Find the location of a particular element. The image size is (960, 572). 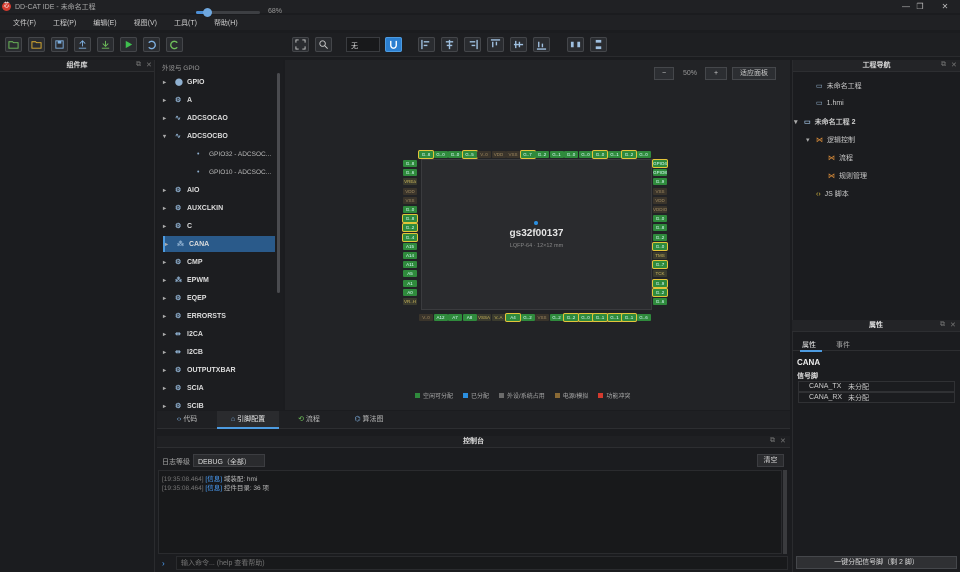

property-row: CANA_RX 未分配 is located at coordinates (876, 397).